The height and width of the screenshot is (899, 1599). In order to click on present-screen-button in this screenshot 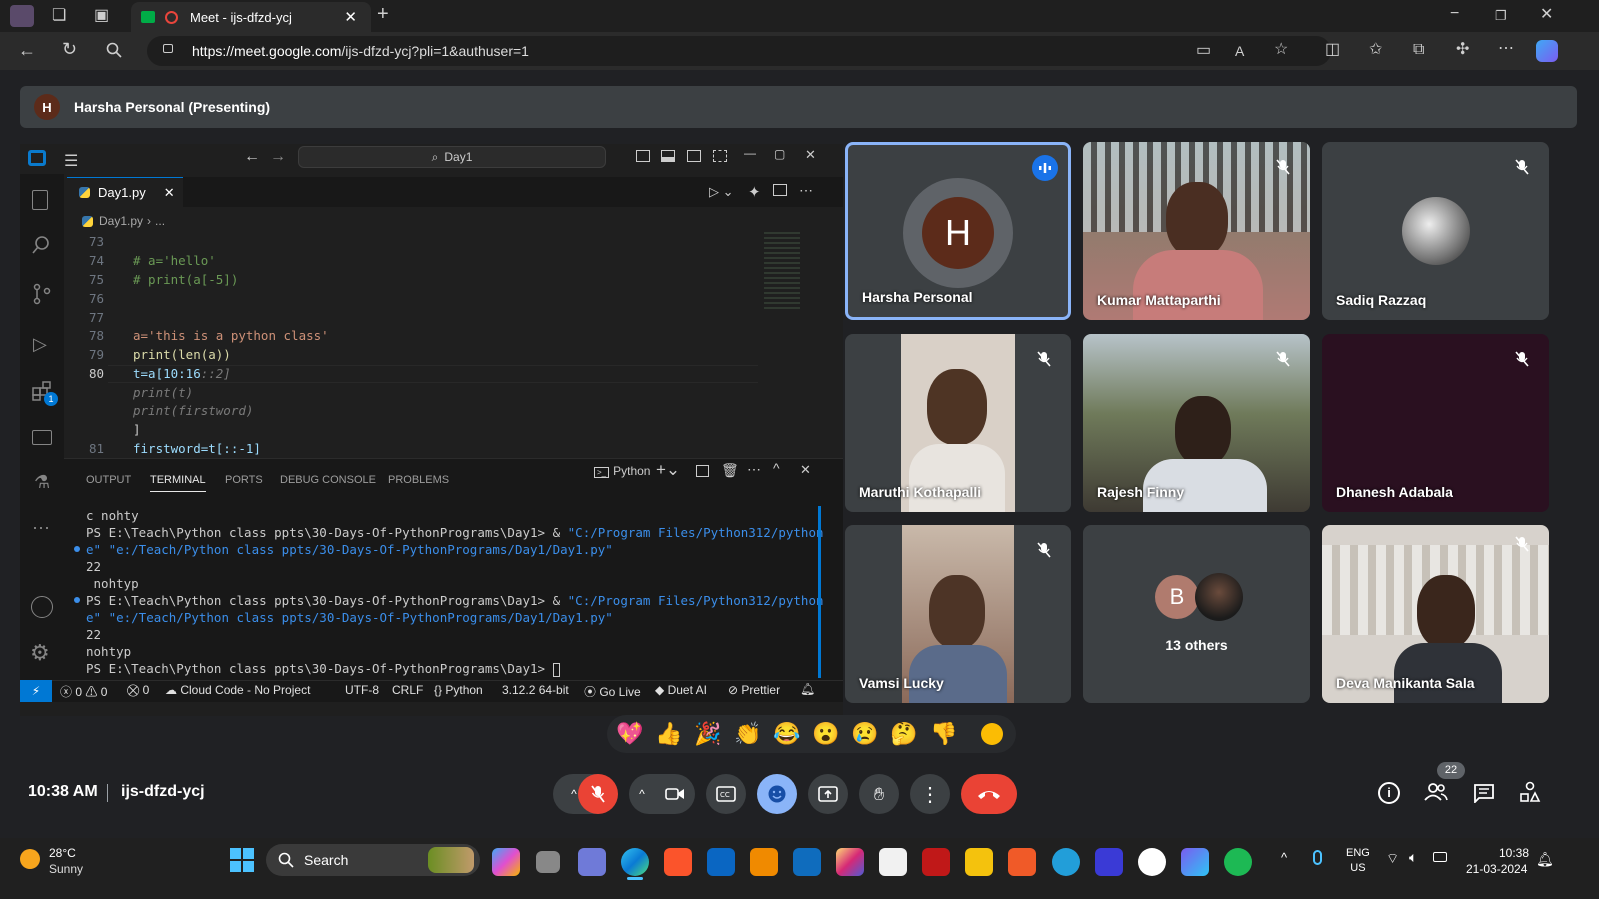, I will do `click(828, 794)`.